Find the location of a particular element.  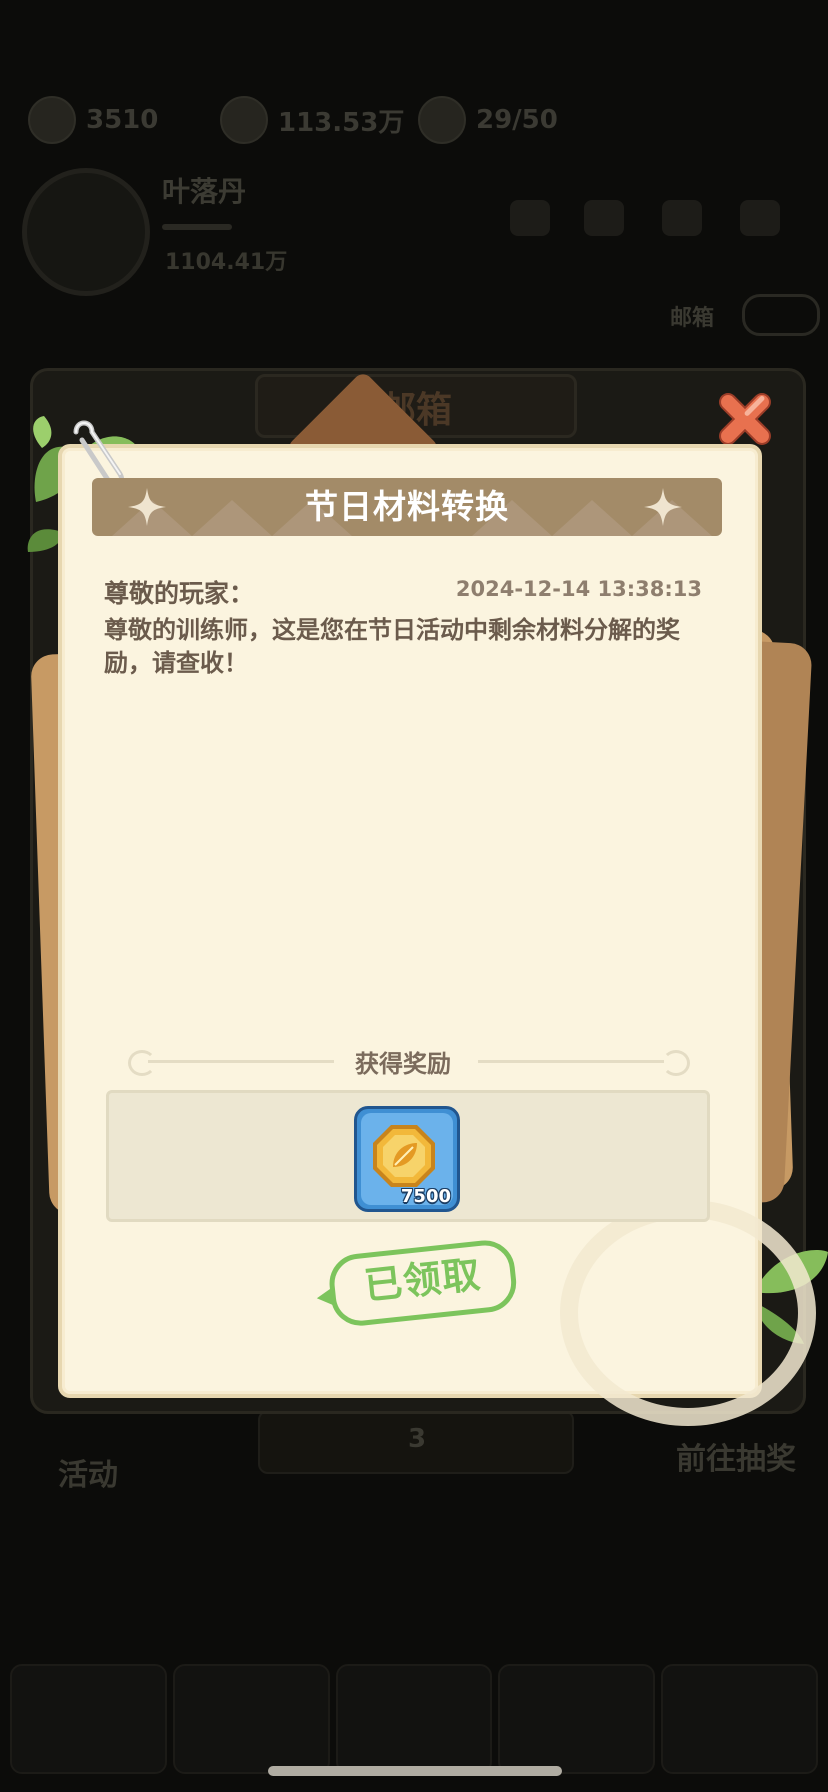

reward-item: 7500 is located at coordinates (407, 1159).